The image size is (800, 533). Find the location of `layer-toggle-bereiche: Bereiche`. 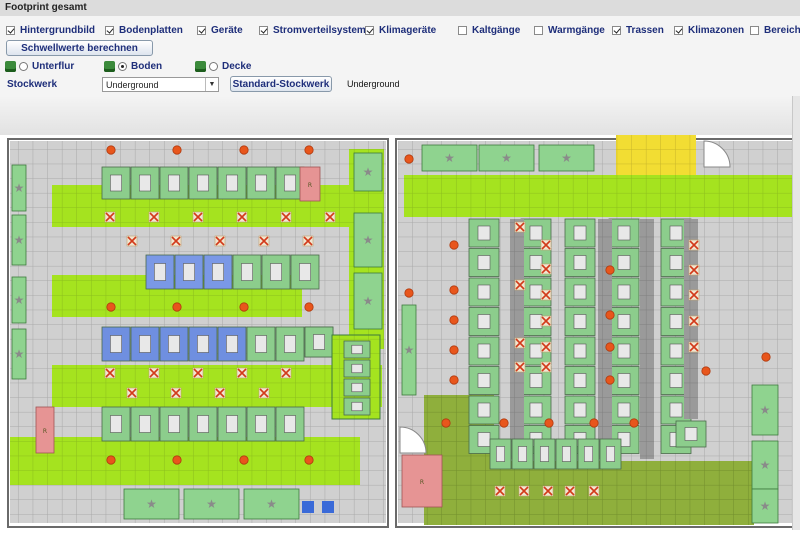

layer-toggle-bereiche: Bereiche is located at coordinates (775, 30).